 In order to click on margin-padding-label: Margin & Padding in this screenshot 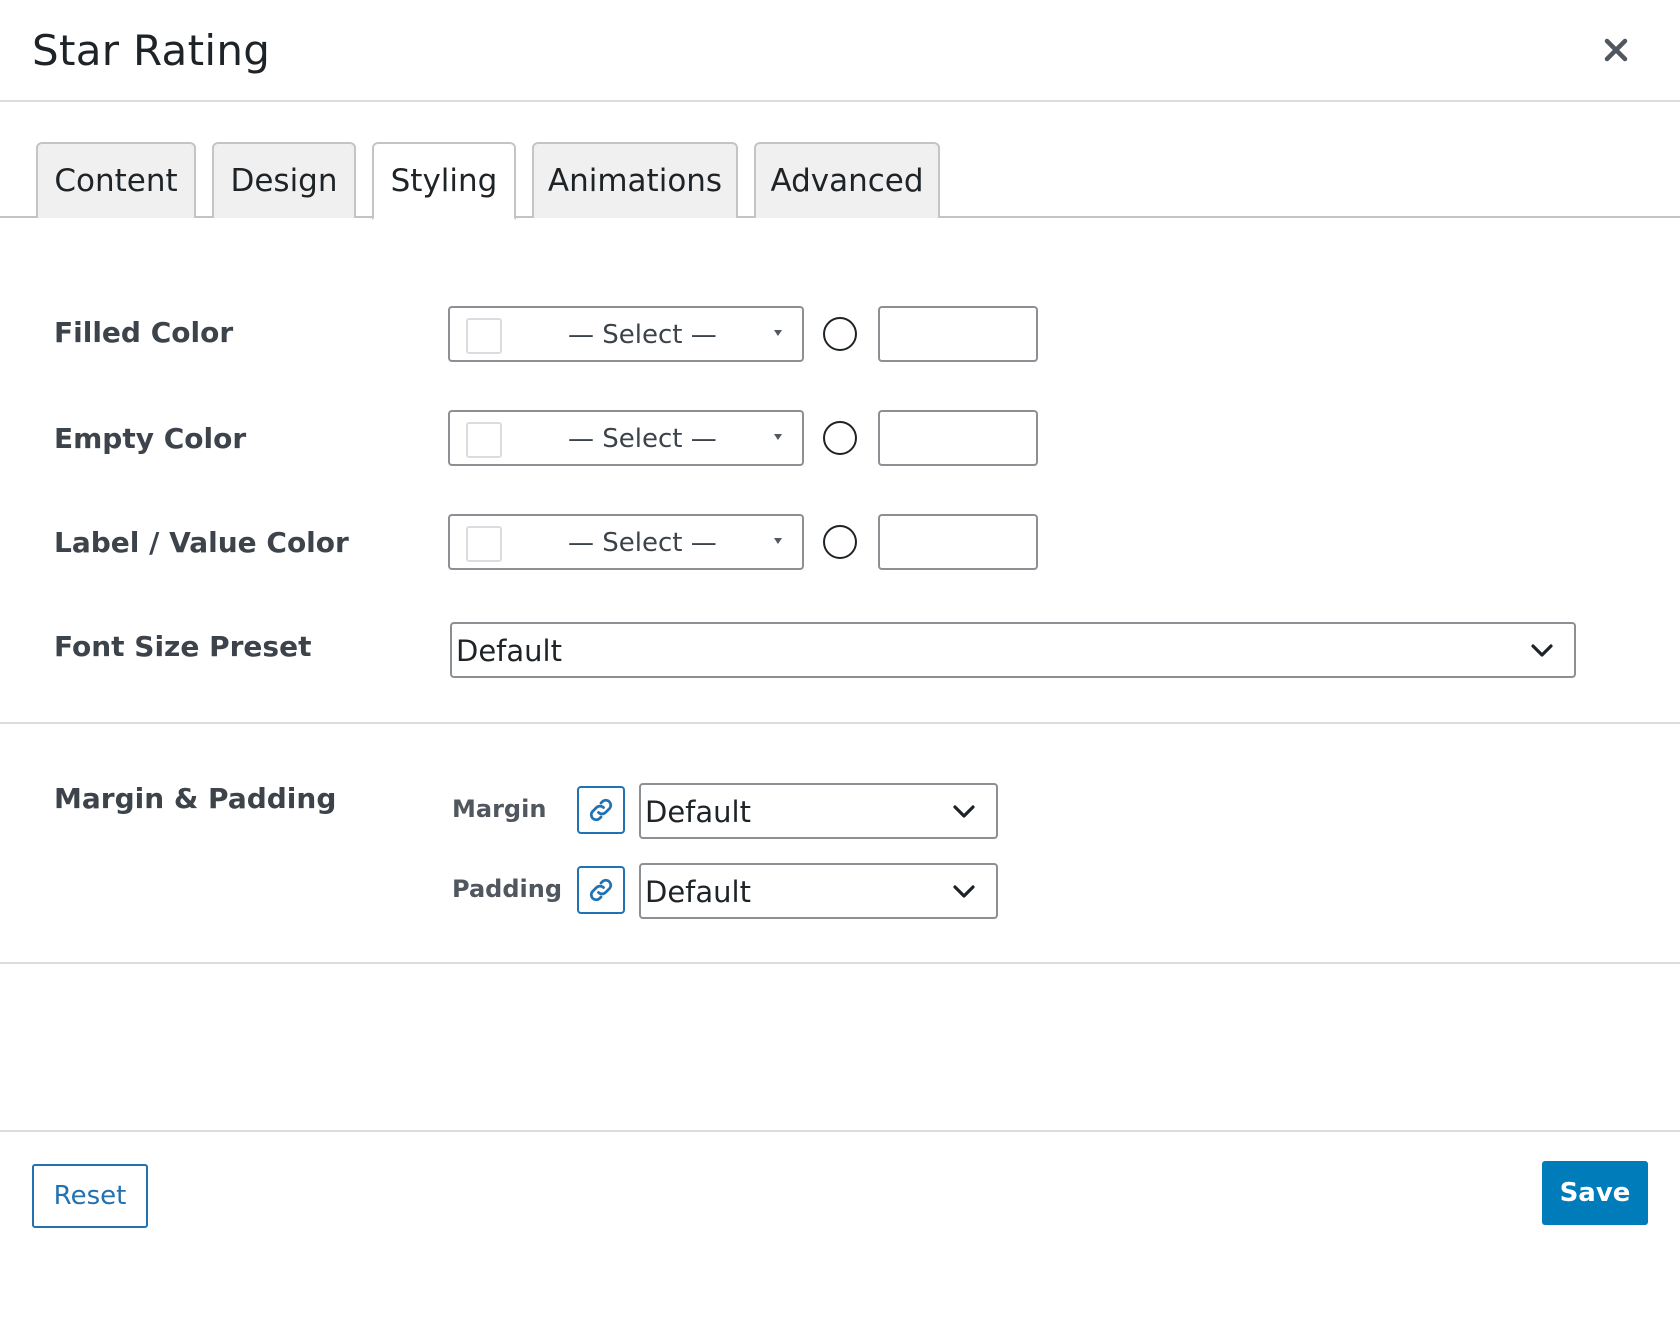, I will do `click(195, 798)`.